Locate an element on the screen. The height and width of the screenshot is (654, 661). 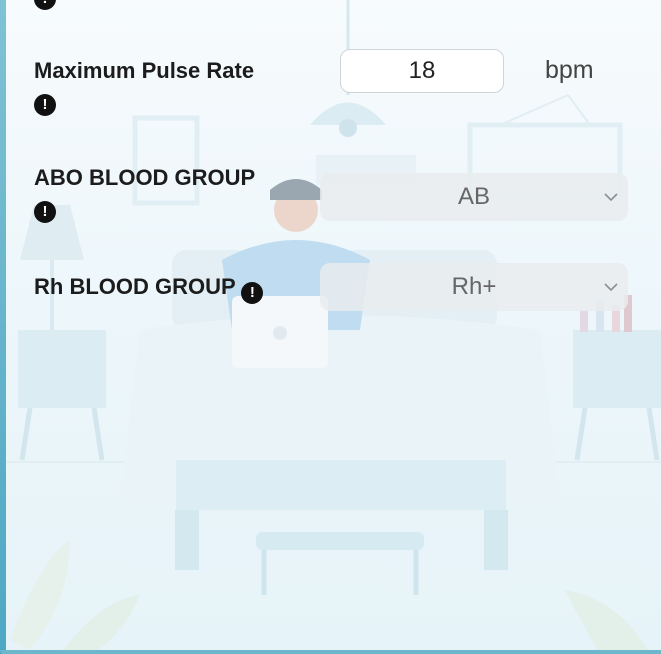
rh-blood-group-select: Rh+ is located at coordinates (474, 287).